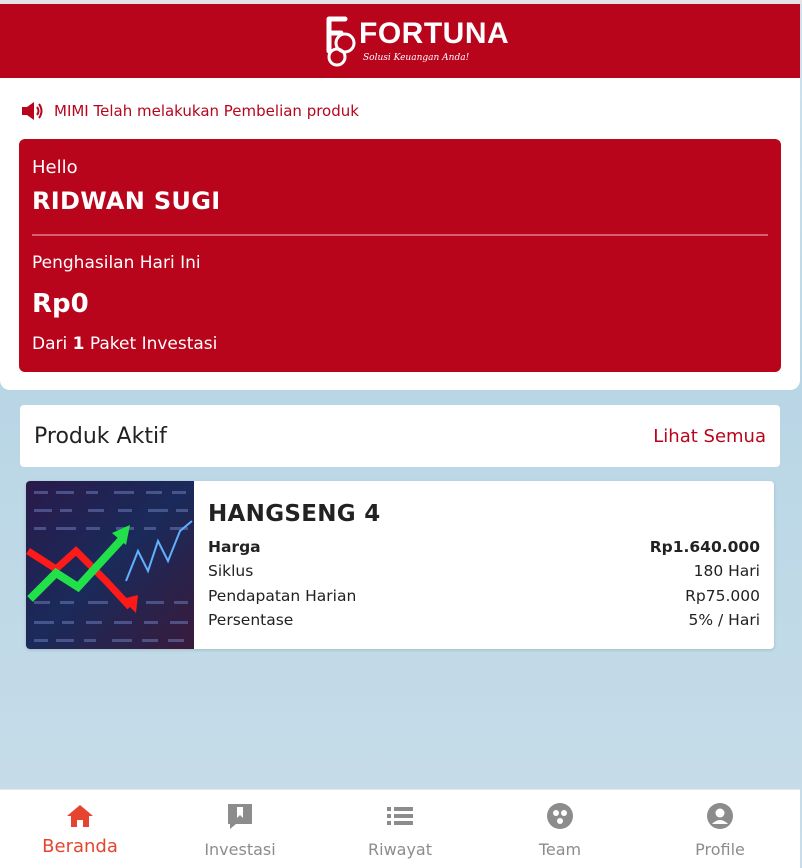 Image resolution: width=802 pixels, height=868 pixels. I want to click on nav-label-beranda: Beranda, so click(80, 846).